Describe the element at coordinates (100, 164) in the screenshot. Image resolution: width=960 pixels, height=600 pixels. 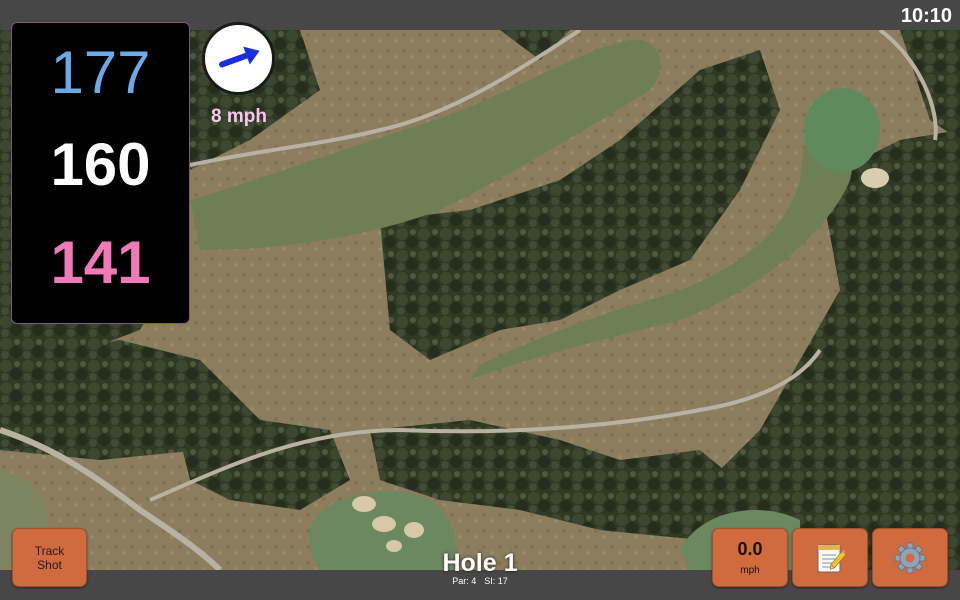
I see `center-yardage: 160` at that location.